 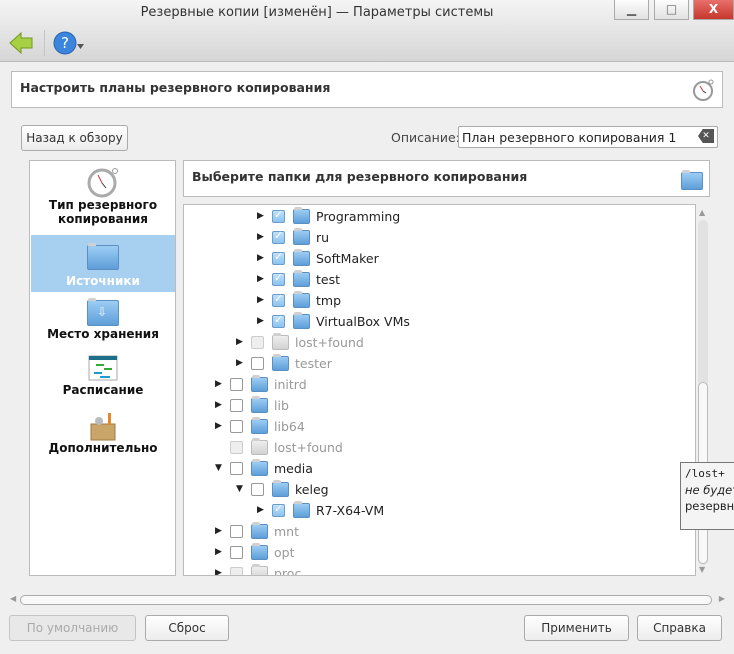 I want to click on tree-row: ▶ VirtualBox VMs, so click(x=439, y=322).